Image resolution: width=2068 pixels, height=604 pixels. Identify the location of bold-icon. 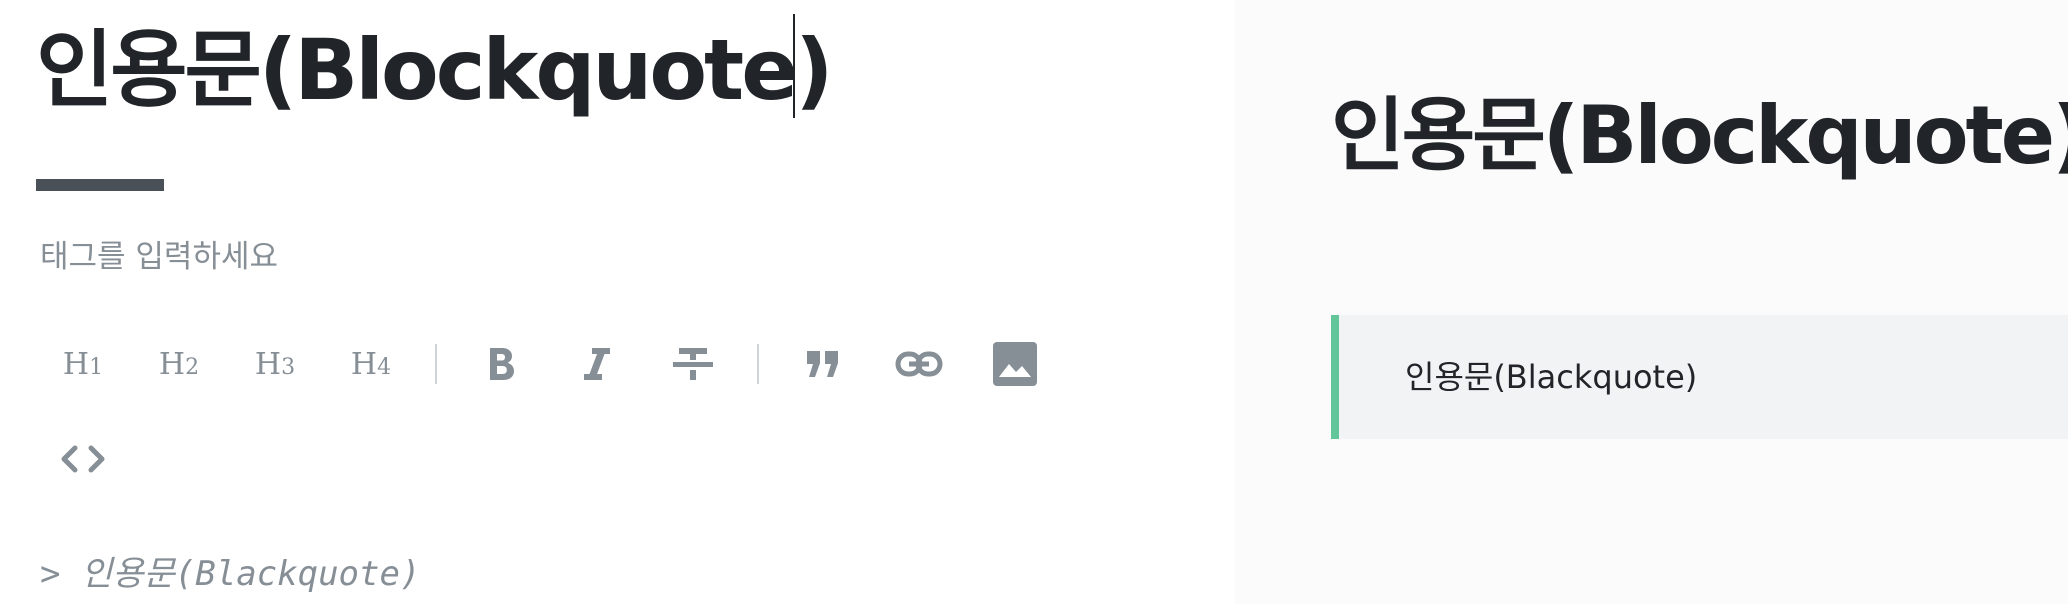
(502, 364).